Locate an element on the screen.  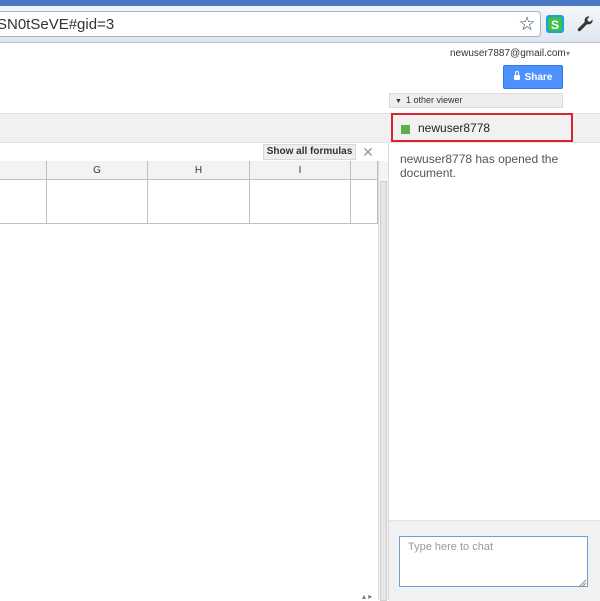
skype-icon: S is located at coordinates (555, 24).